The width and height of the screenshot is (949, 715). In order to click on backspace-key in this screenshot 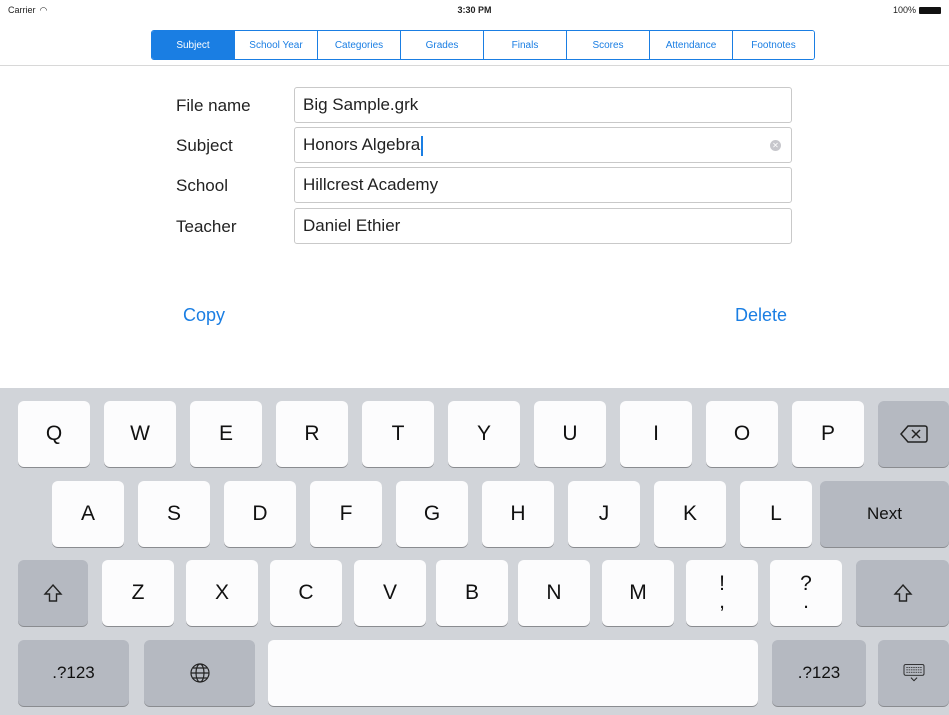, I will do `click(913, 434)`.